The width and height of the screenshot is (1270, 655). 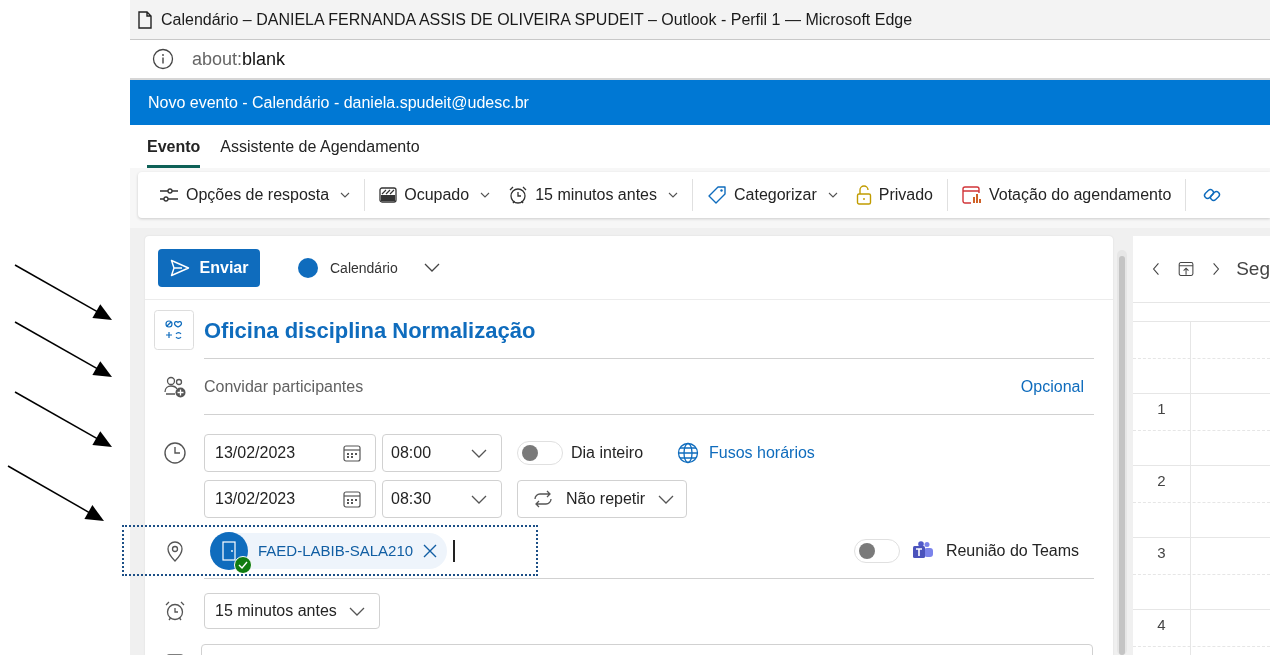 What do you see at coordinates (1186, 269) in the screenshot?
I see `today-icon` at bounding box center [1186, 269].